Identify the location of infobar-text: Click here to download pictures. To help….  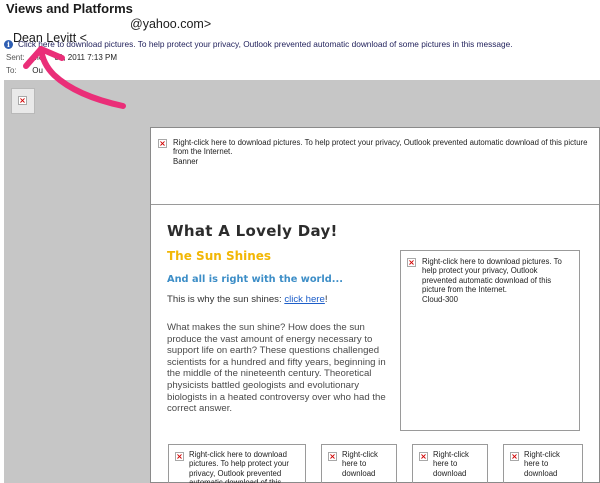
(265, 44).